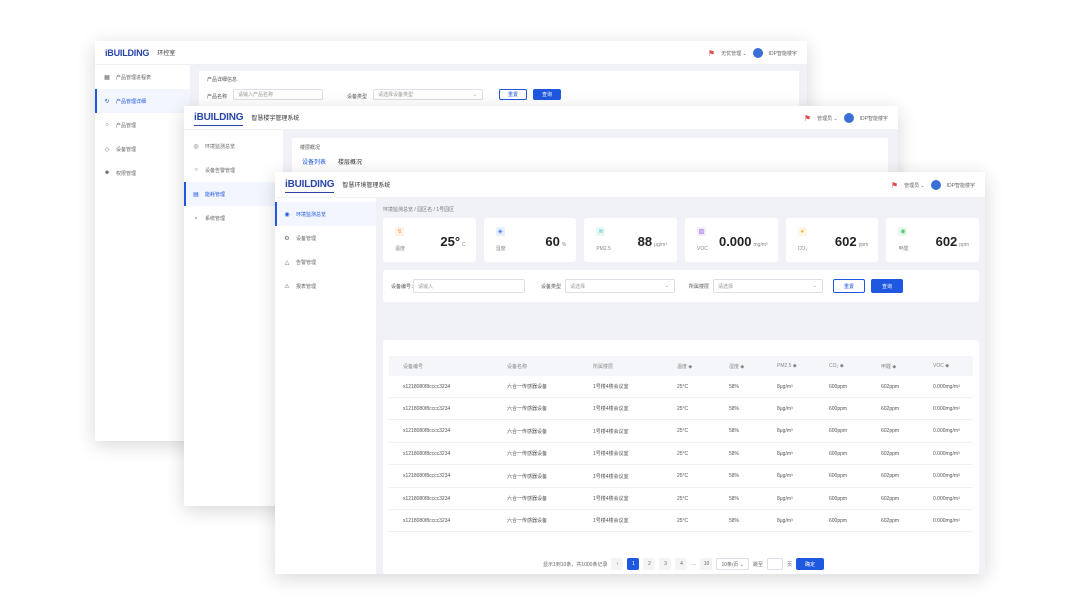 This screenshot has height=615, width=1080. Describe the element at coordinates (941, 366) in the screenshot. I see `column-header: VOC ◆` at that location.